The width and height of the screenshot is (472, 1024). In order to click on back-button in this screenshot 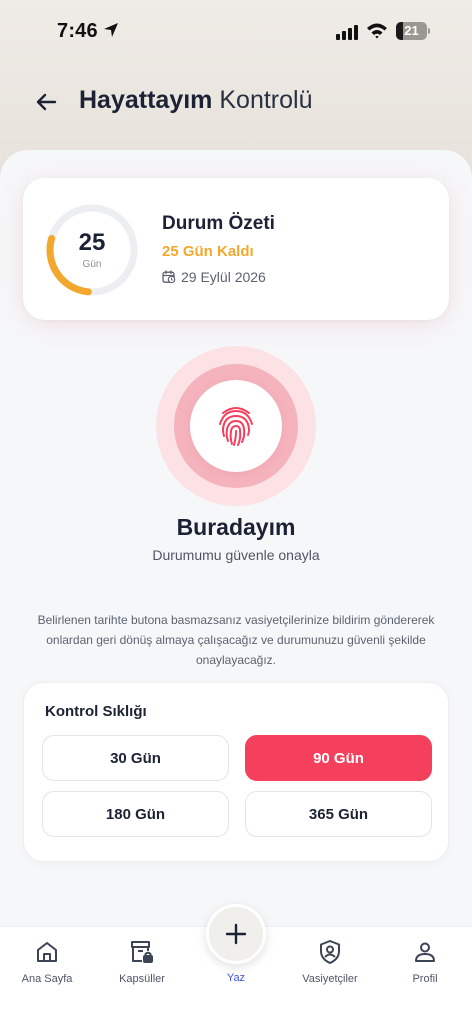, I will do `click(46, 102)`.